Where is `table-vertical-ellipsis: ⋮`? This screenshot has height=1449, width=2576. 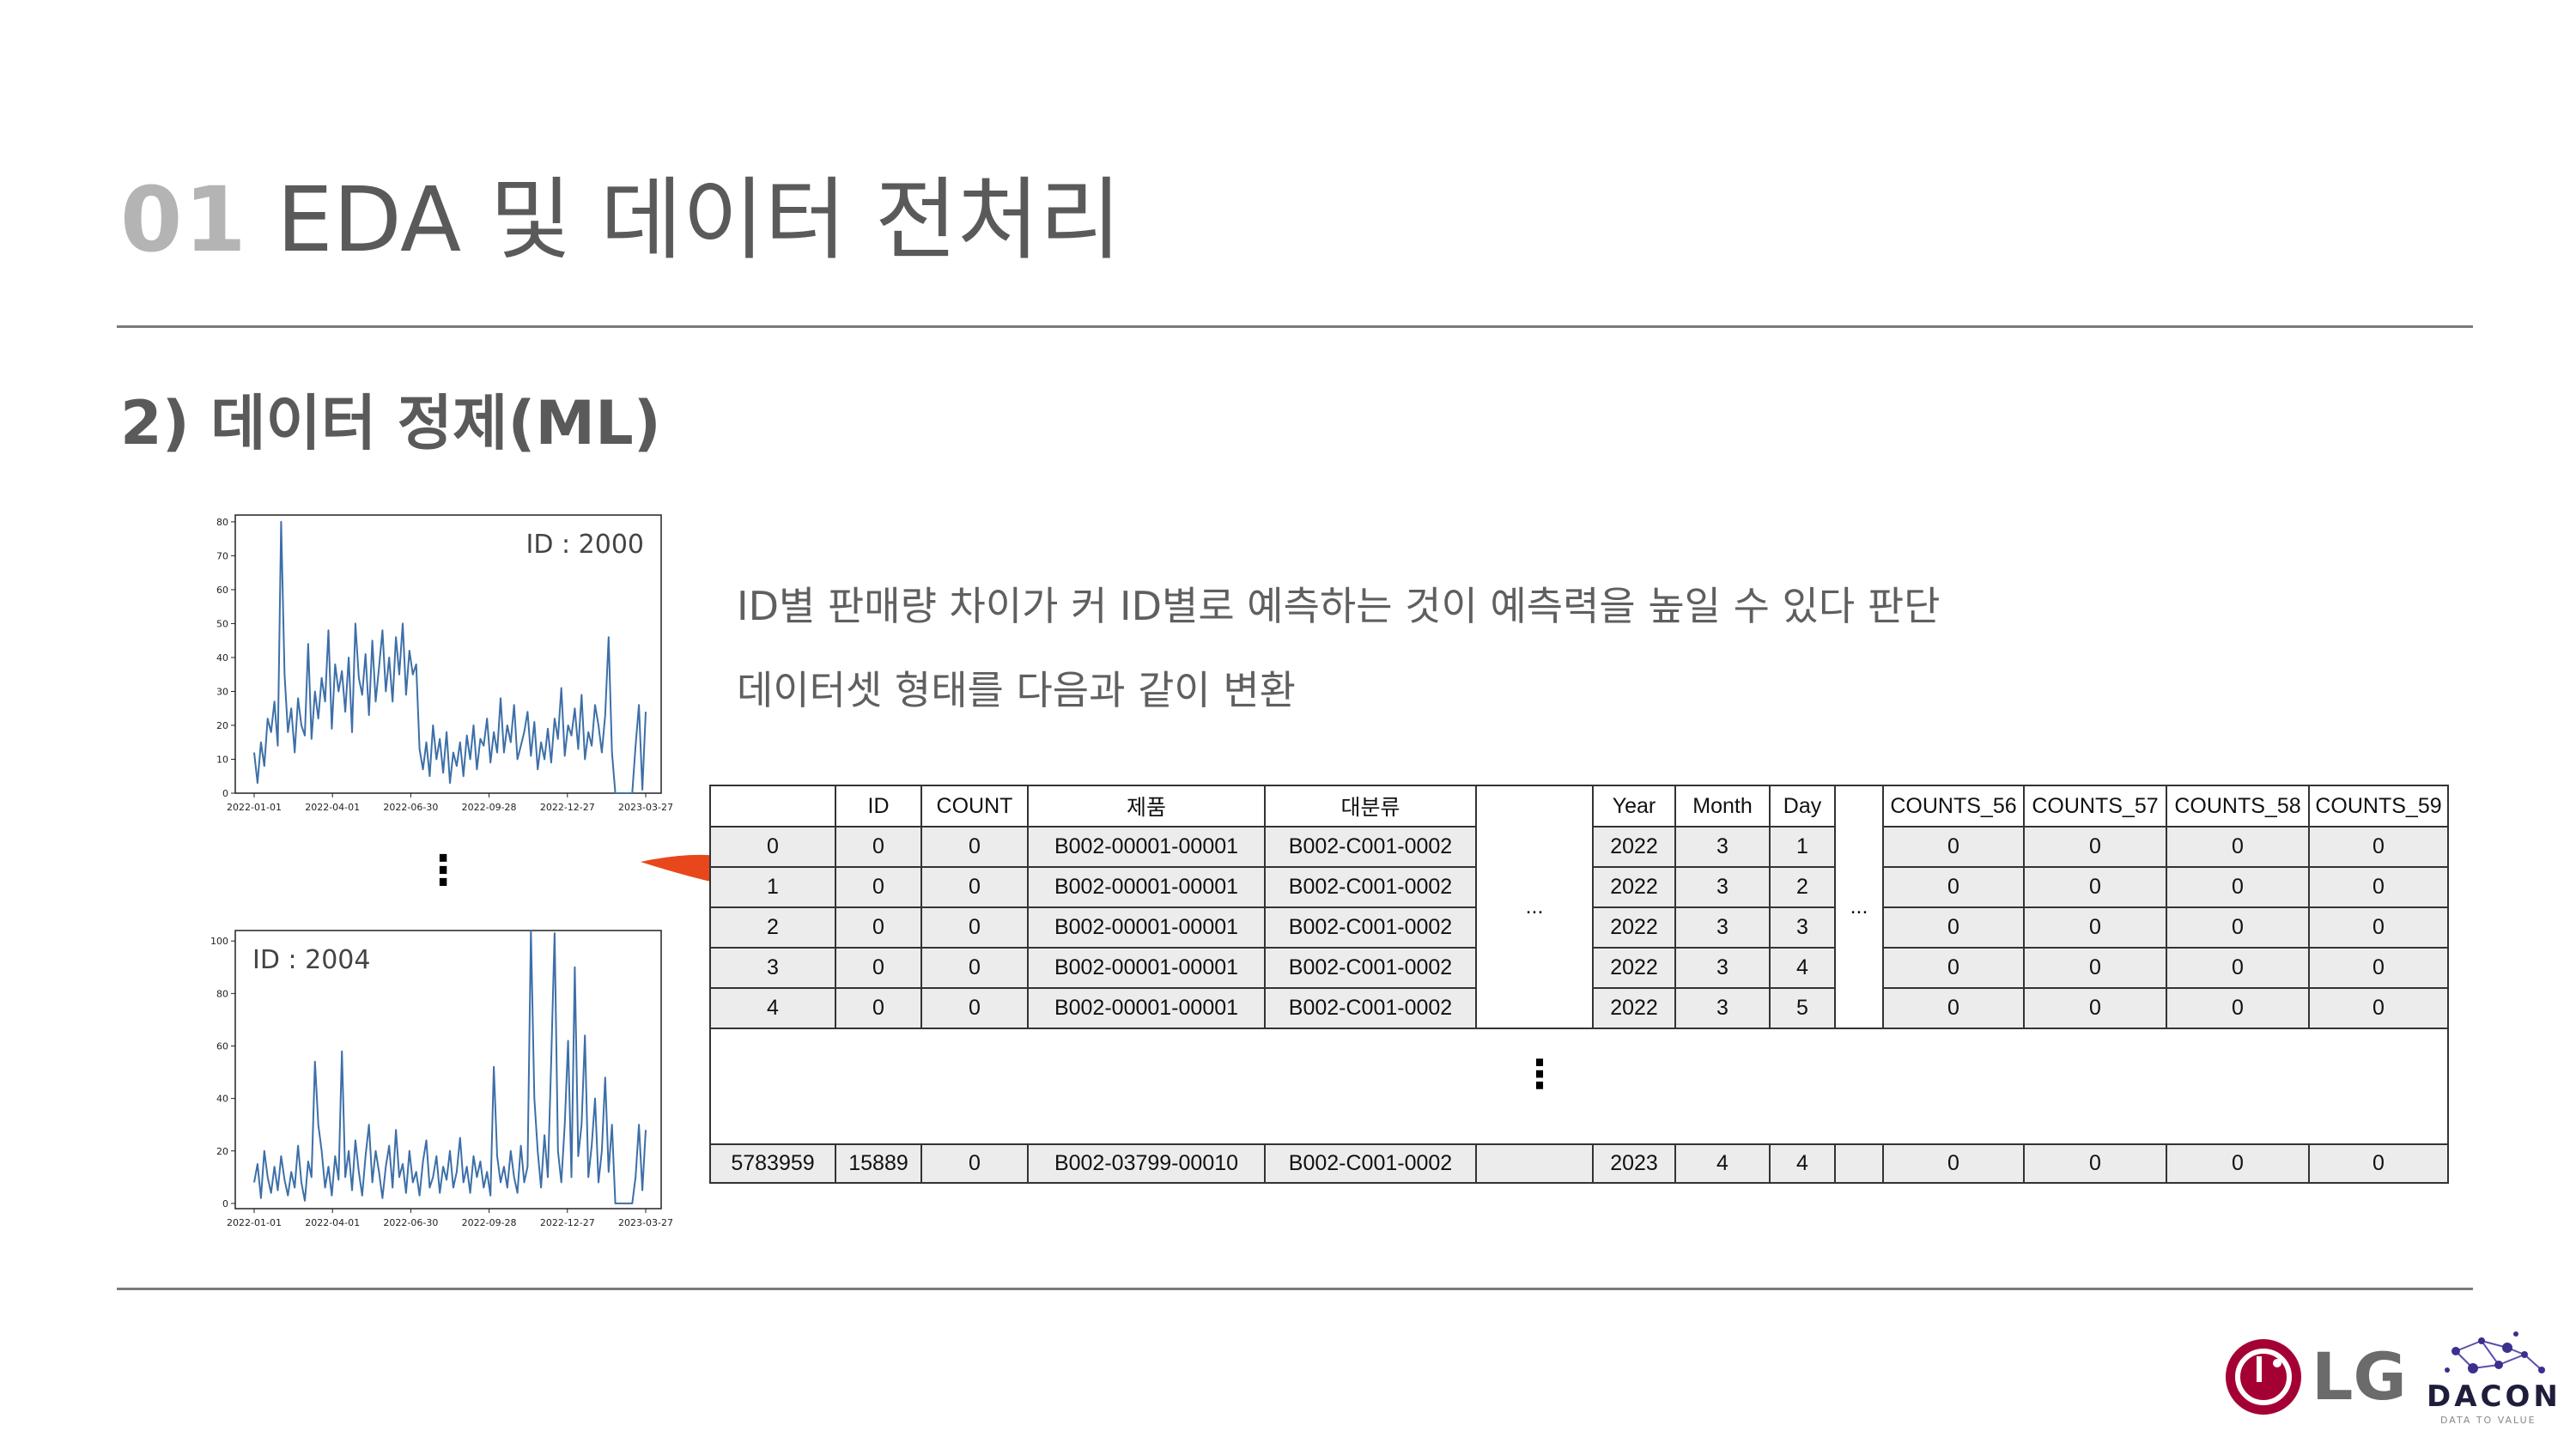 table-vertical-ellipsis: ⋮ is located at coordinates (1539, 1074).